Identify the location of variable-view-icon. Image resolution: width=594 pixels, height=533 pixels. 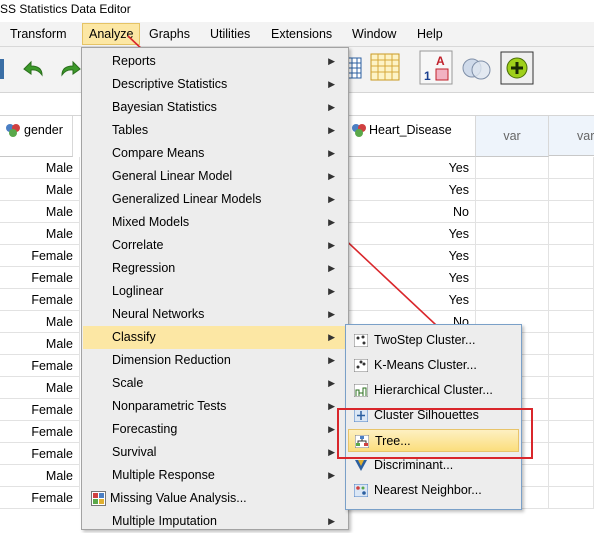
(385, 68).